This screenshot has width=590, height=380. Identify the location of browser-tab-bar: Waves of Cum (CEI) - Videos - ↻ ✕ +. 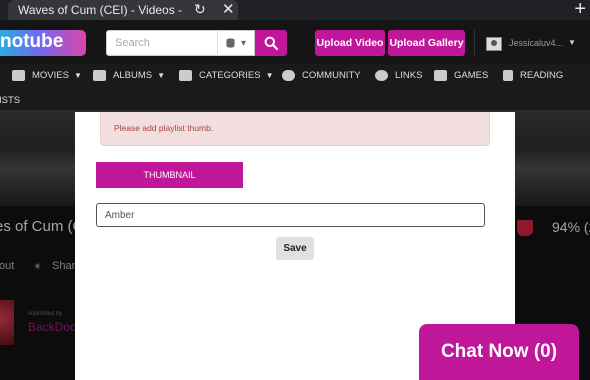
(295, 10).